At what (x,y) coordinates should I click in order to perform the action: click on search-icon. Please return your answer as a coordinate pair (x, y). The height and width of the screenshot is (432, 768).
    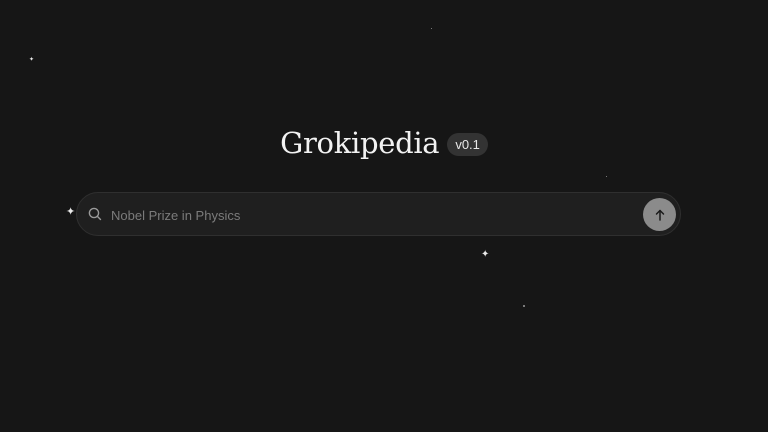
    Looking at the image, I should click on (95, 214).